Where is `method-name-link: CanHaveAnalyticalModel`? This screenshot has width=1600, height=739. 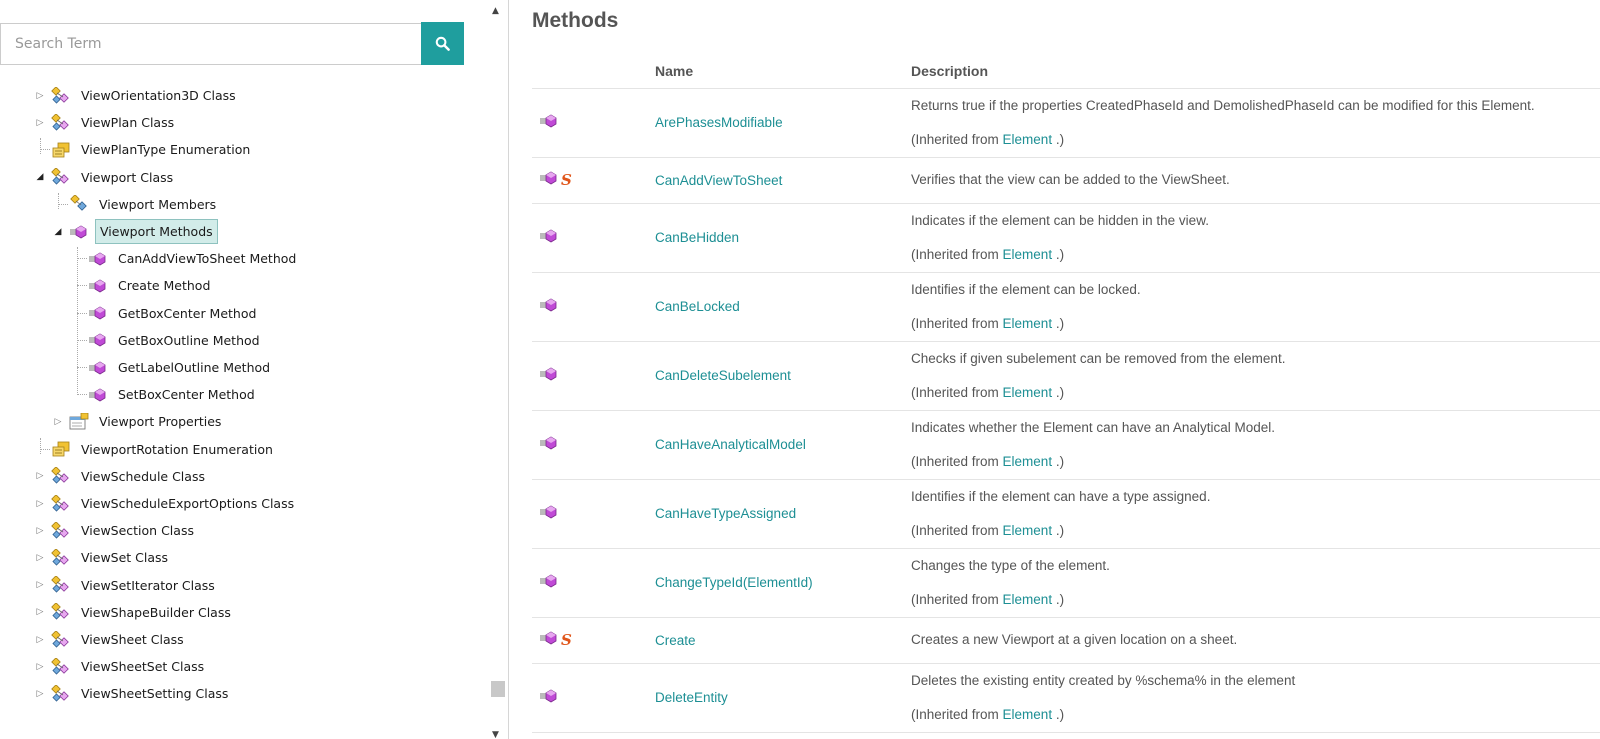
method-name-link: CanHaveAnalyticalModel is located at coordinates (730, 444).